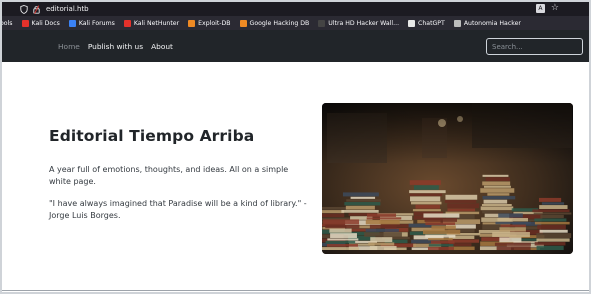 Image resolution: width=591 pixels, height=294 pixels. I want to click on bookmark-label: Google Hacking DB, so click(279, 23).